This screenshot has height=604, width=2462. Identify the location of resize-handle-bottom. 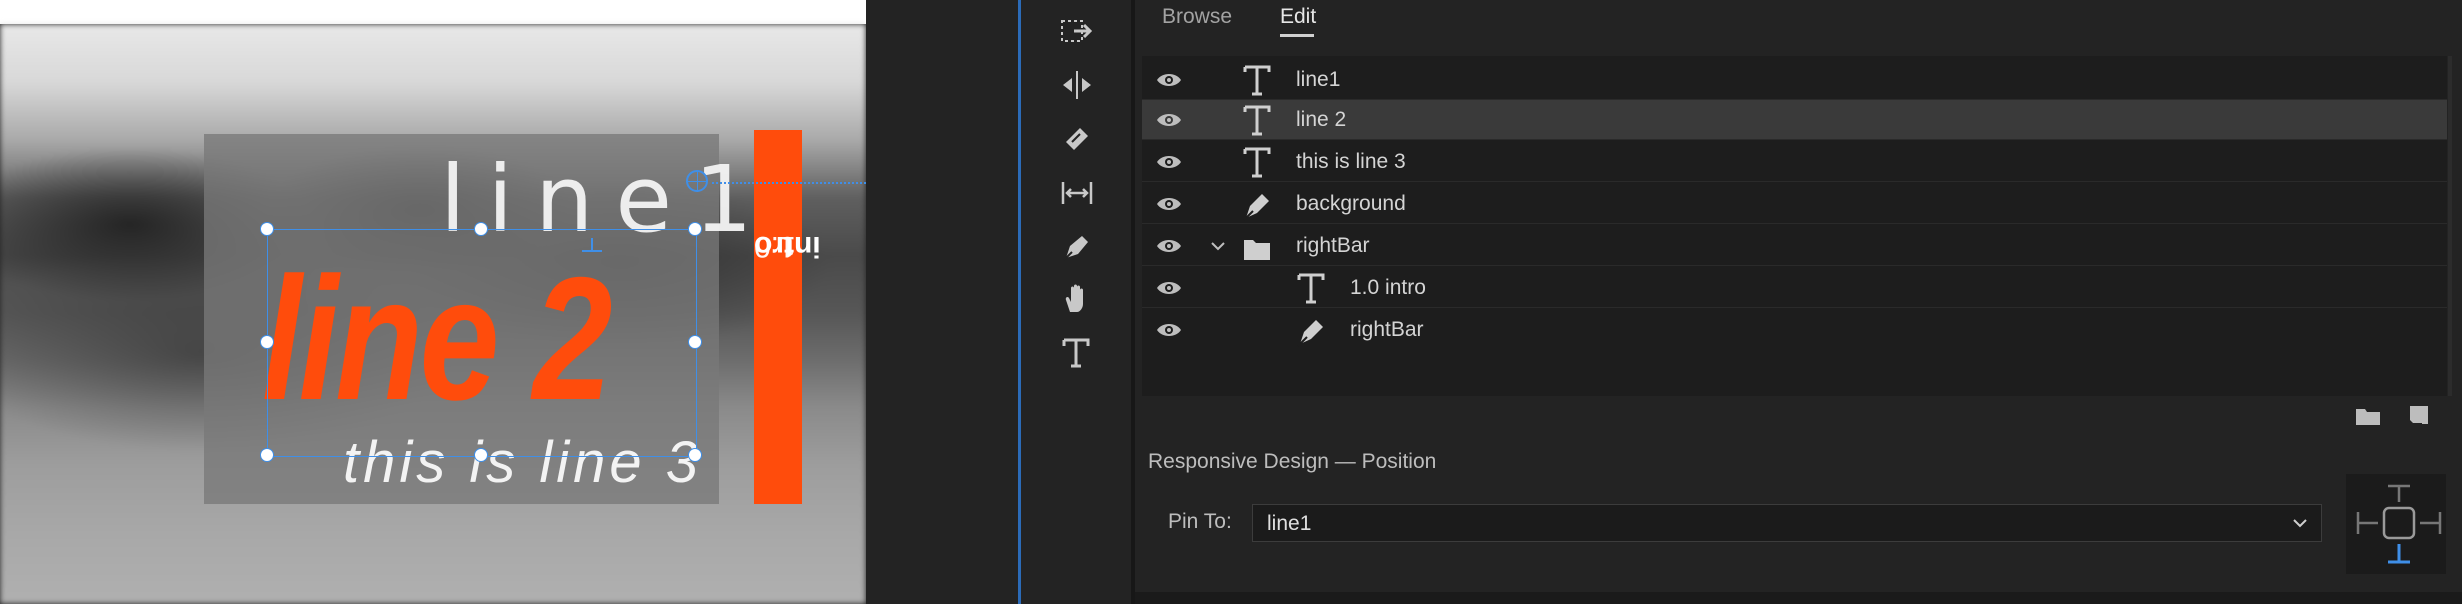
(481, 455).